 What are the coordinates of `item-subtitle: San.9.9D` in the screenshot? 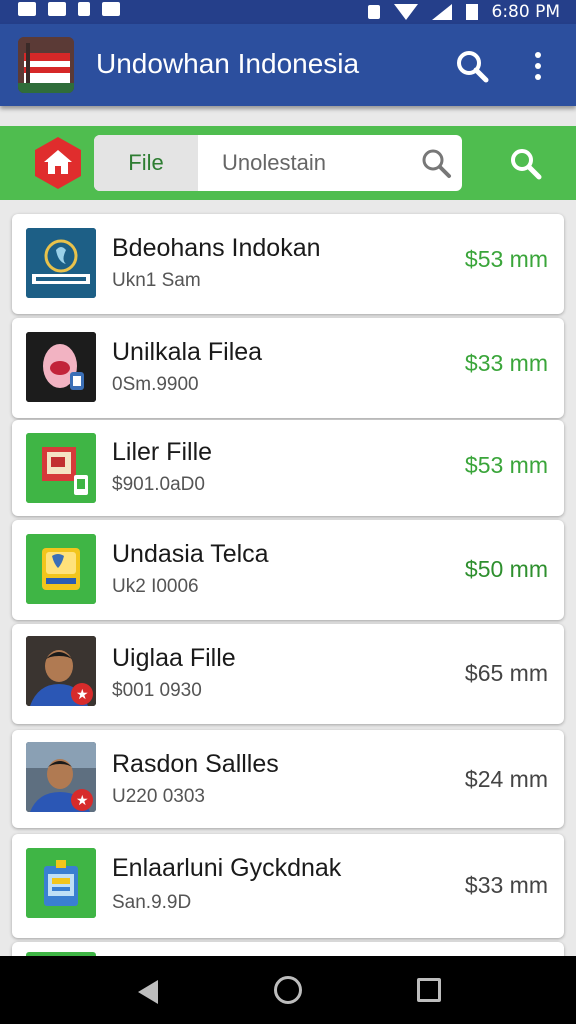 It's located at (152, 902).